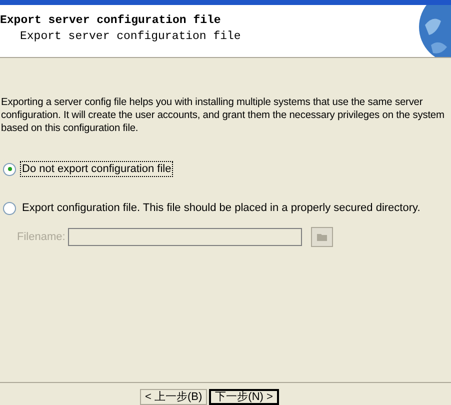 The width and height of the screenshot is (451, 405). Describe the element at coordinates (225, 169) in the screenshot. I see `radio-option: Do not export configuration file` at that location.